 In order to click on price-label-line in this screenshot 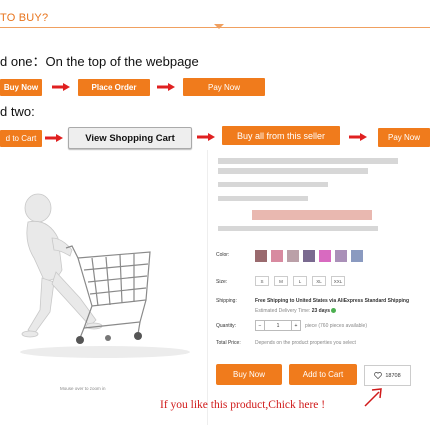, I will do `click(263, 198)`.